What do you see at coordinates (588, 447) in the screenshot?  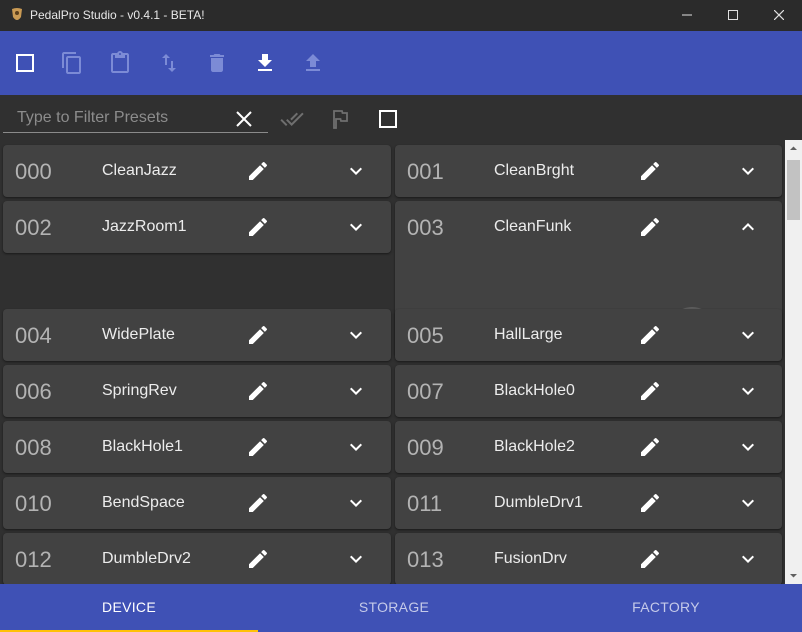 I see `preset-card: 009 BlackHole2` at bounding box center [588, 447].